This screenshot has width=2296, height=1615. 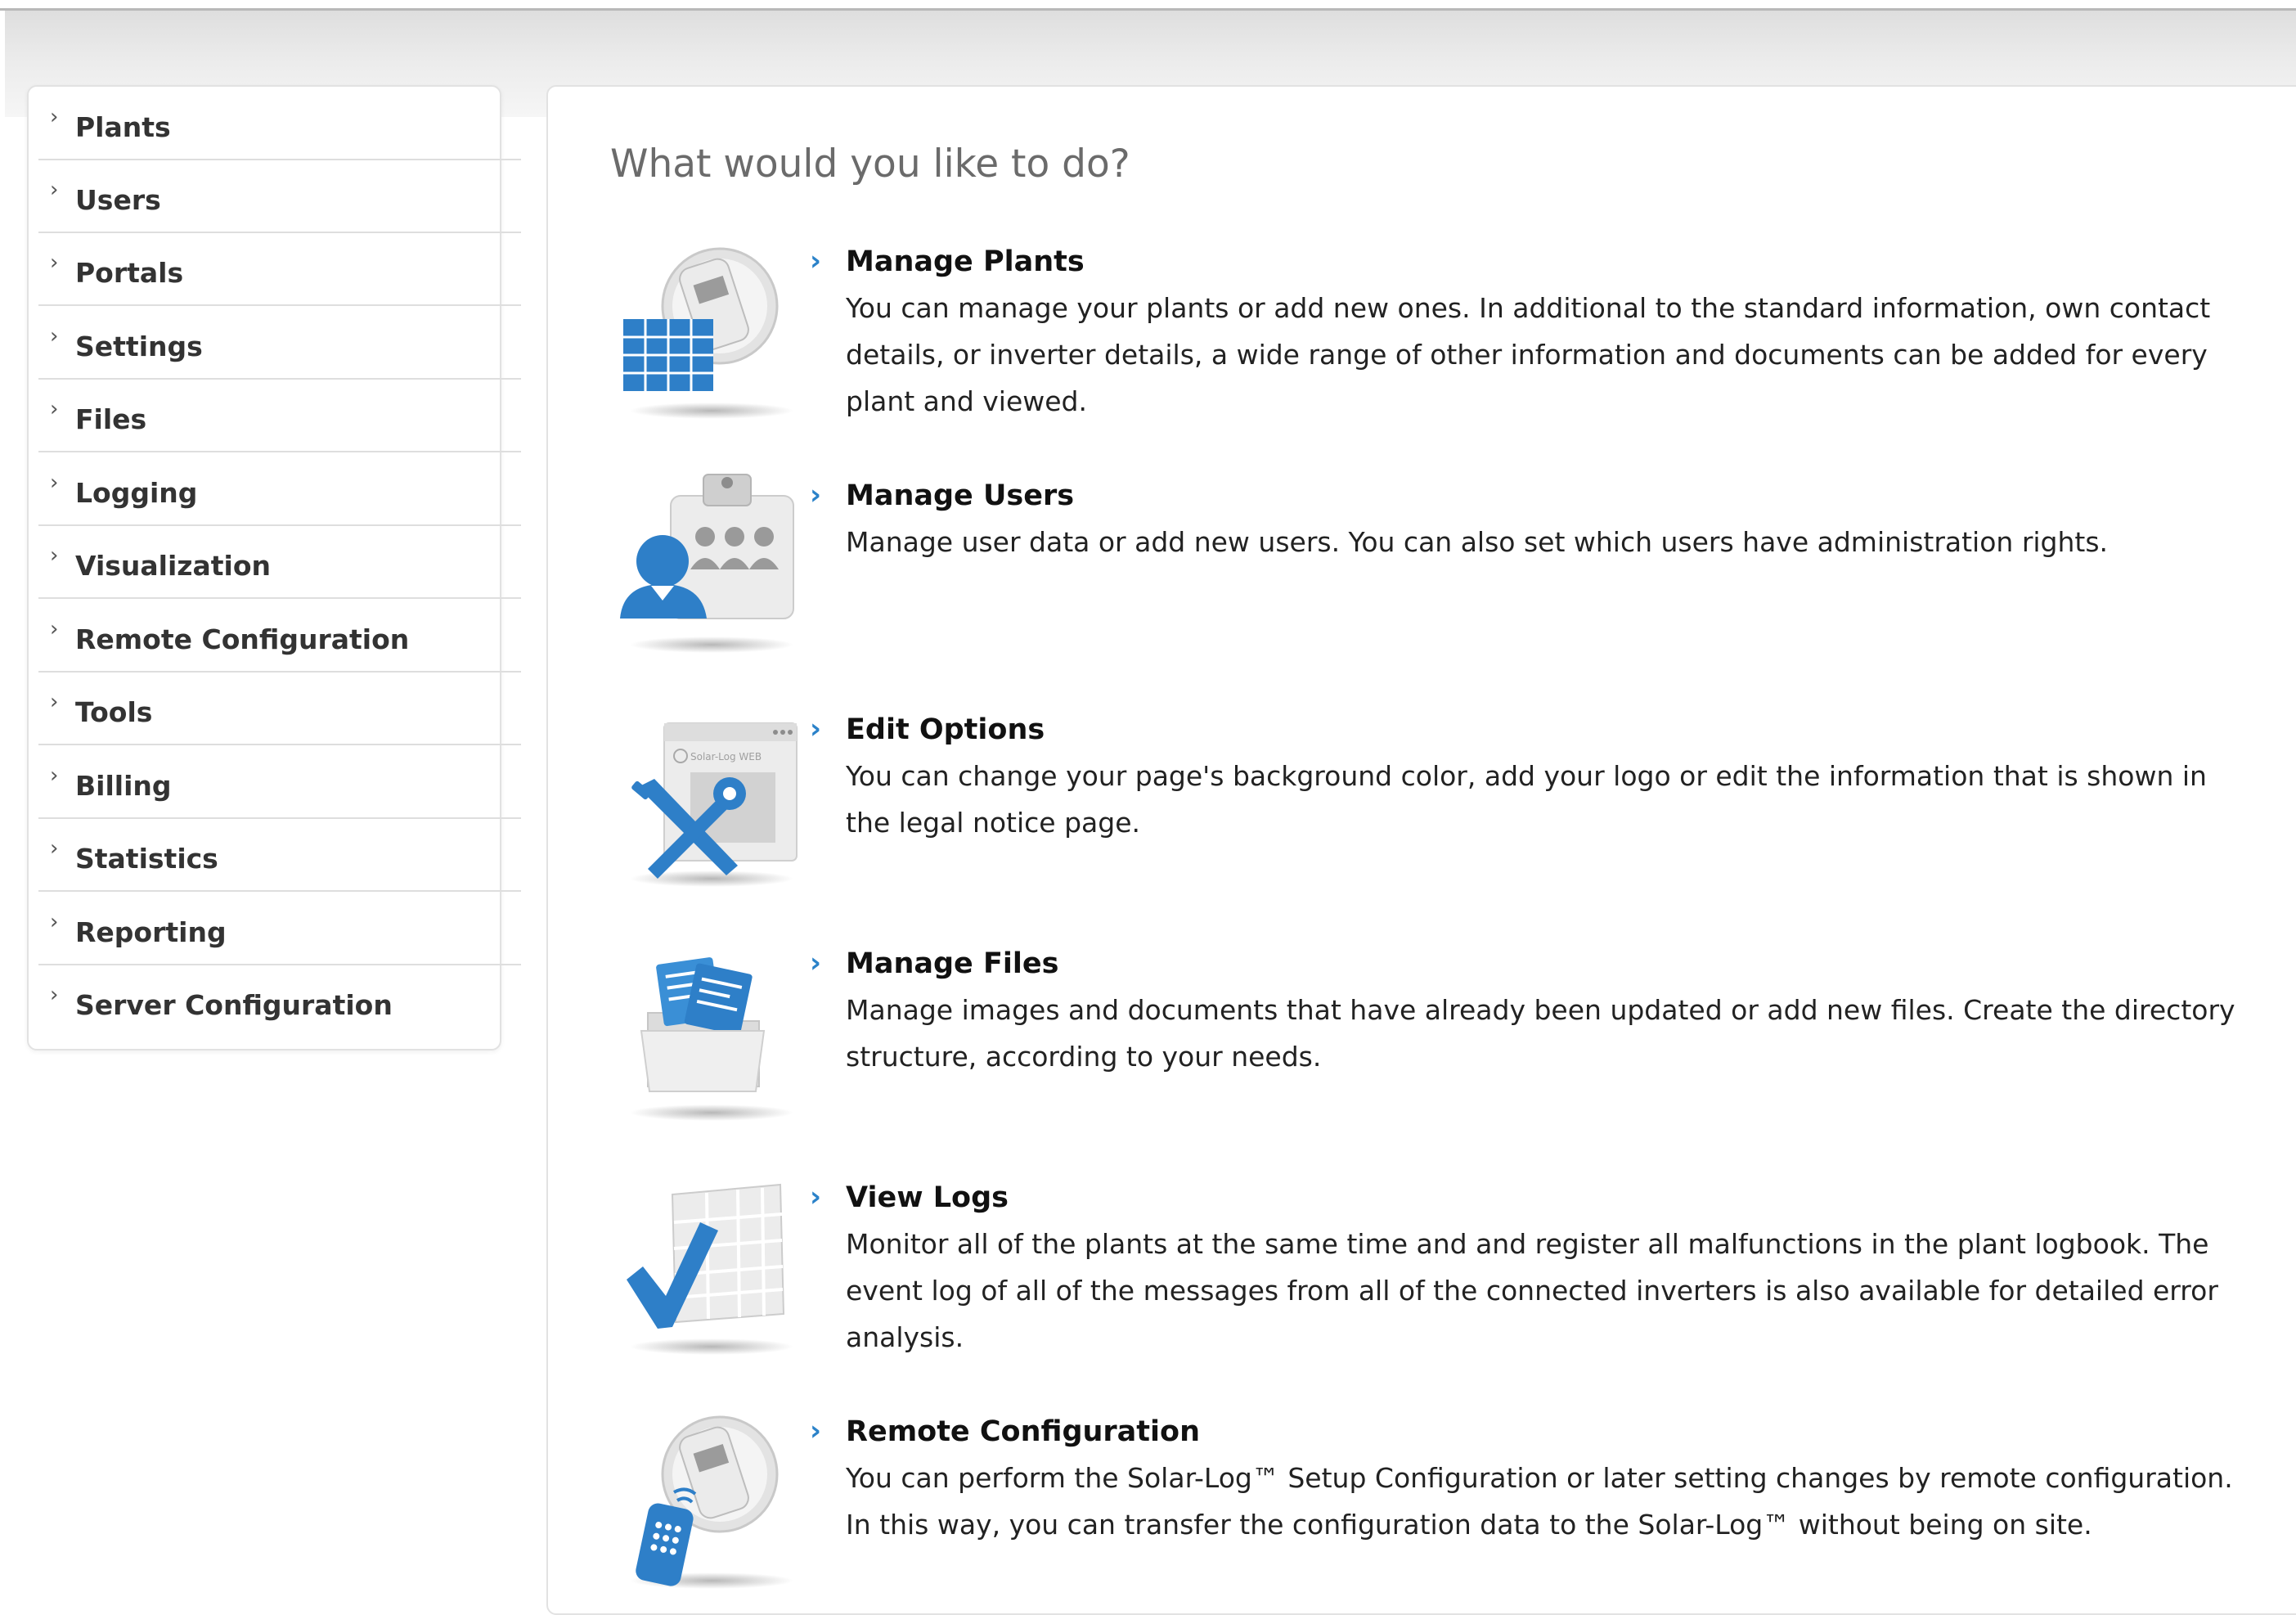 I want to click on manage-users-link: Manage Users, so click(x=960, y=495).